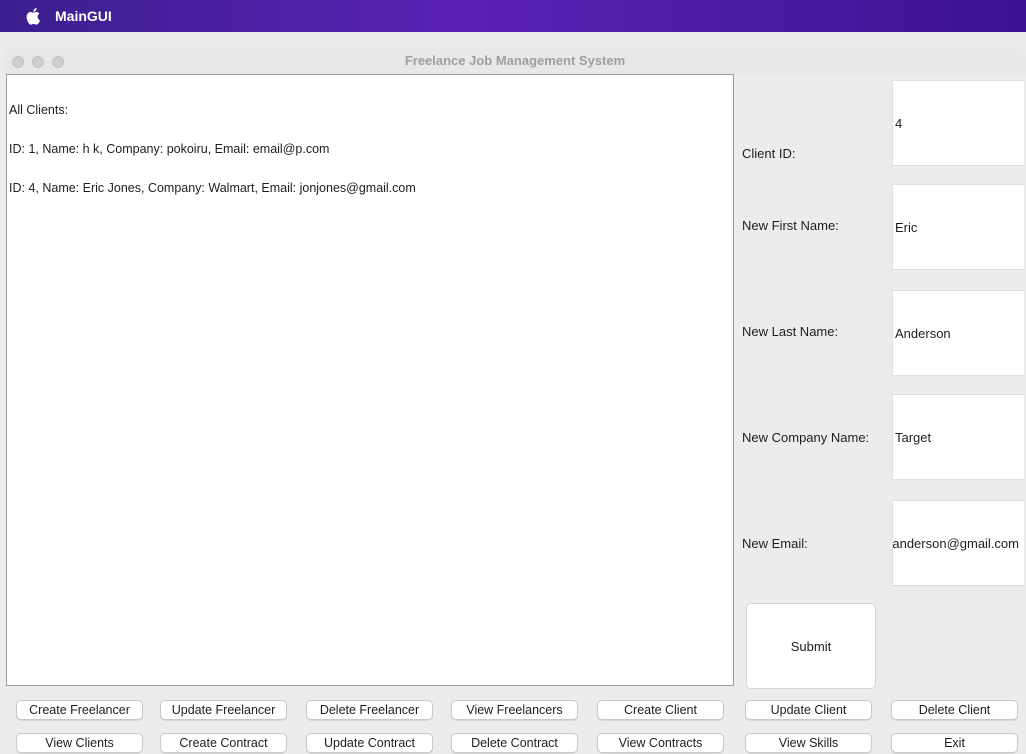  What do you see at coordinates (39, 110) in the screenshot?
I see `output-line: All Clients:` at bounding box center [39, 110].